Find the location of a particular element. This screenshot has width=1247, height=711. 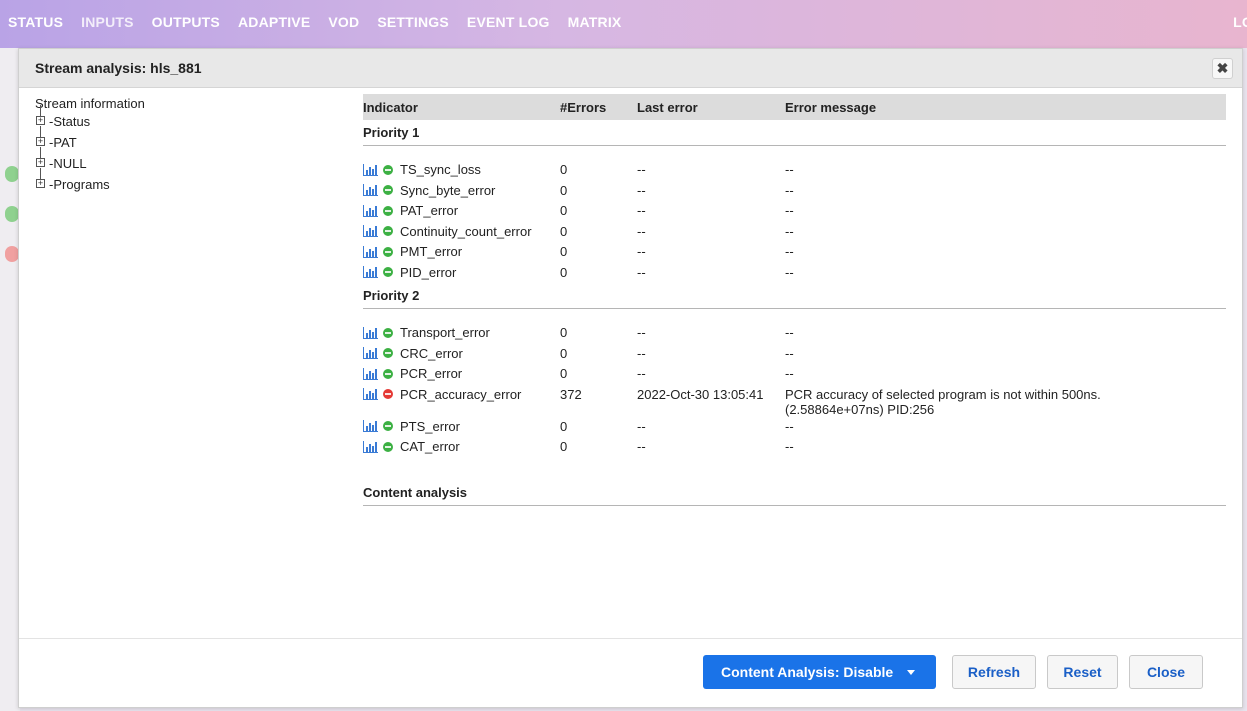

tree-node-label: -NULL is located at coordinates (68, 163).